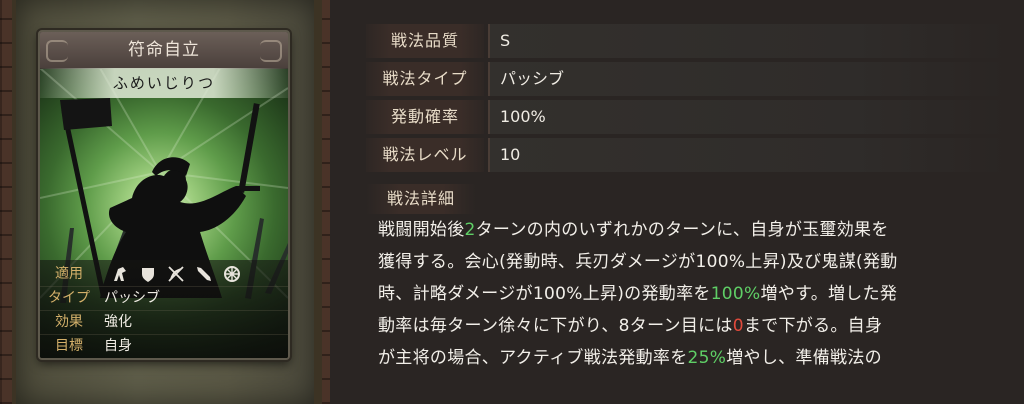 The image size is (1024, 404). I want to click on card-title-bar: 符命自立, so click(164, 50).